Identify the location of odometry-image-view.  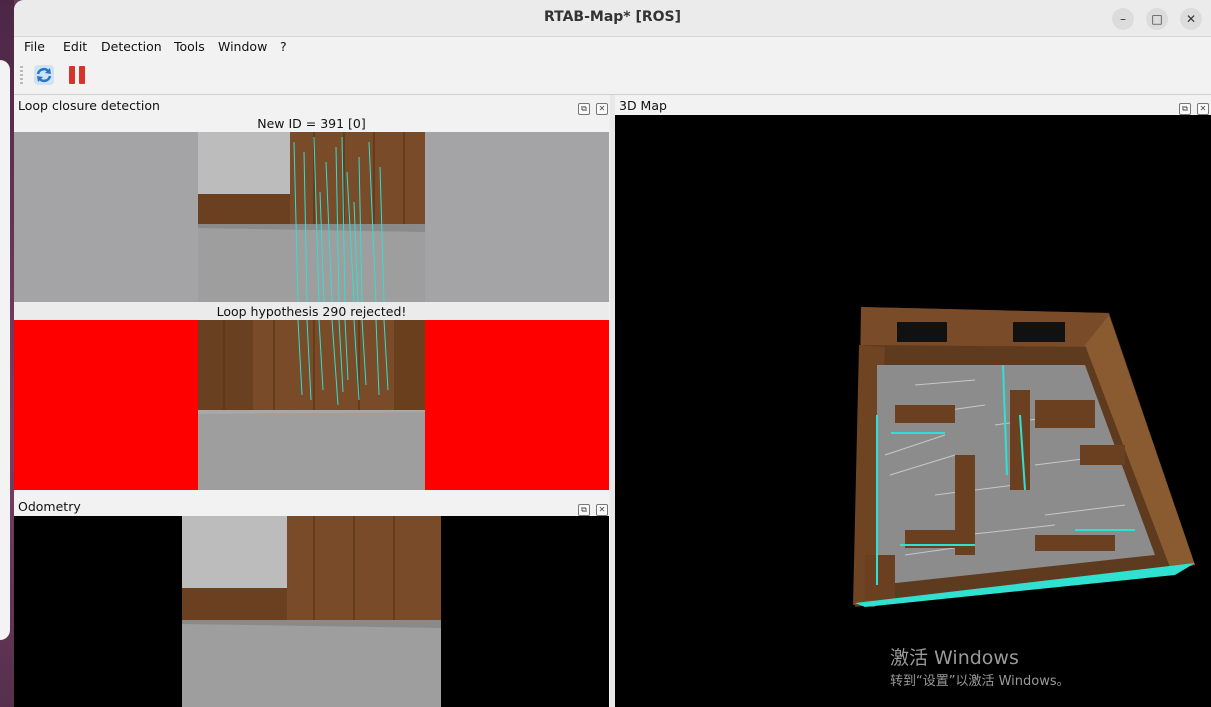
(311, 611).